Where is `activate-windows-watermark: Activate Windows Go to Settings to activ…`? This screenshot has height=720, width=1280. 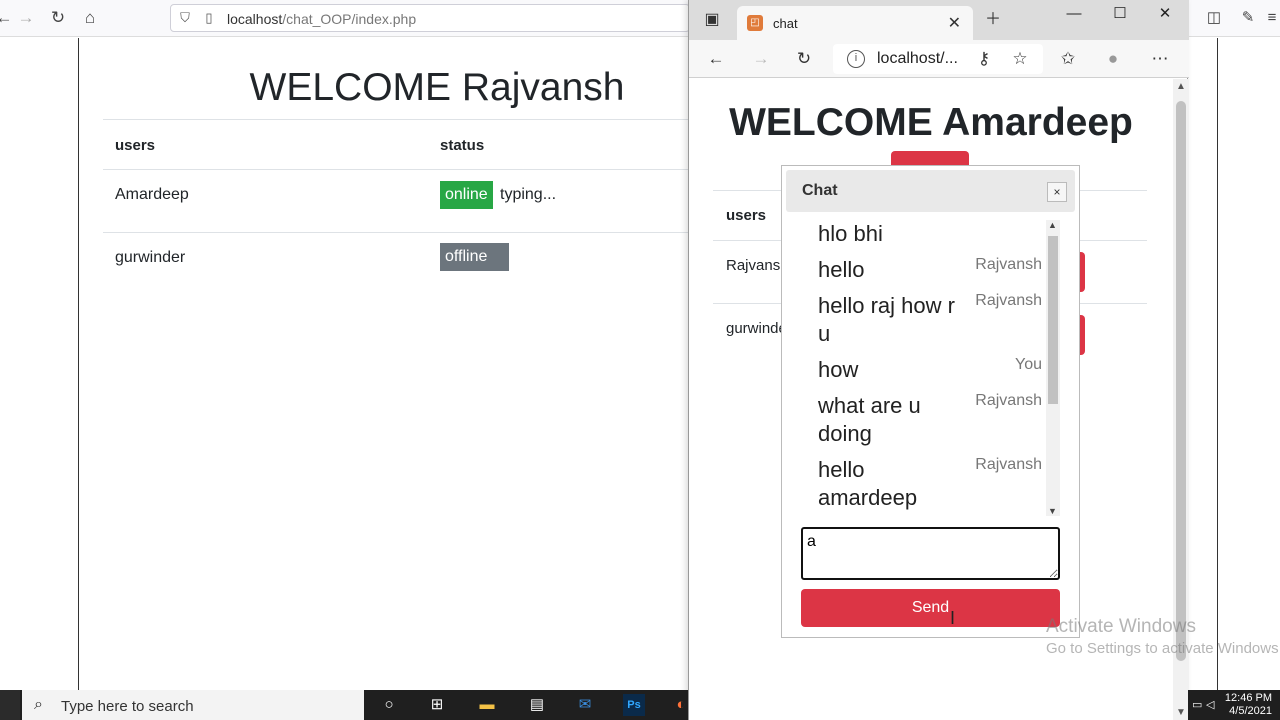 activate-windows-watermark: Activate Windows Go to Settings to activ… is located at coordinates (1162, 636).